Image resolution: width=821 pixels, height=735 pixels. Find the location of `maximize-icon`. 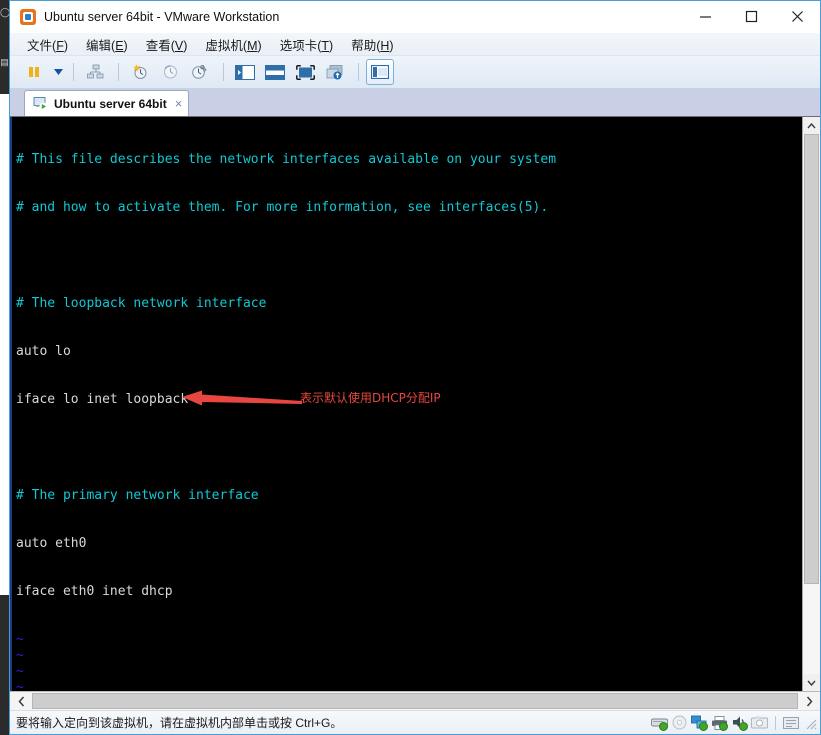

maximize-icon is located at coordinates (751, 16).